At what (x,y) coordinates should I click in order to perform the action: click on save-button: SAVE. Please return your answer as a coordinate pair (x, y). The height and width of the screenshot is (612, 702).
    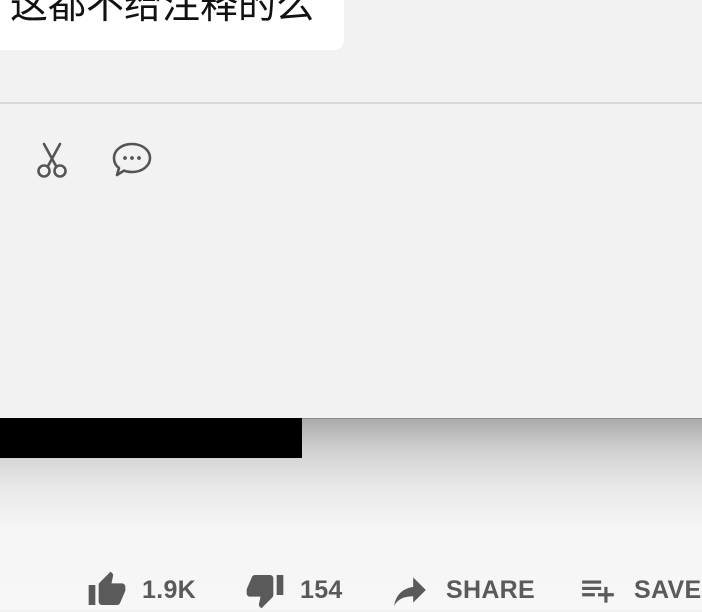
    Looking at the image, I should click on (639, 590).